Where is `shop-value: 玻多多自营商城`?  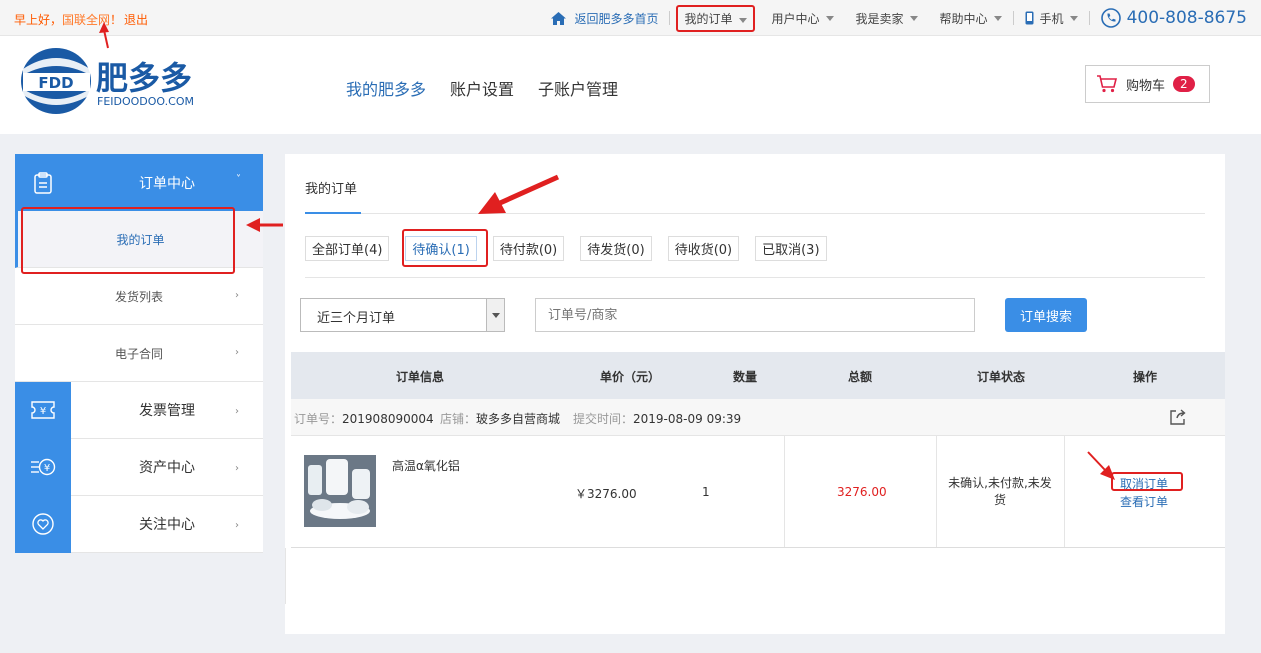
shop-value: 玻多多自营商城 is located at coordinates (518, 419).